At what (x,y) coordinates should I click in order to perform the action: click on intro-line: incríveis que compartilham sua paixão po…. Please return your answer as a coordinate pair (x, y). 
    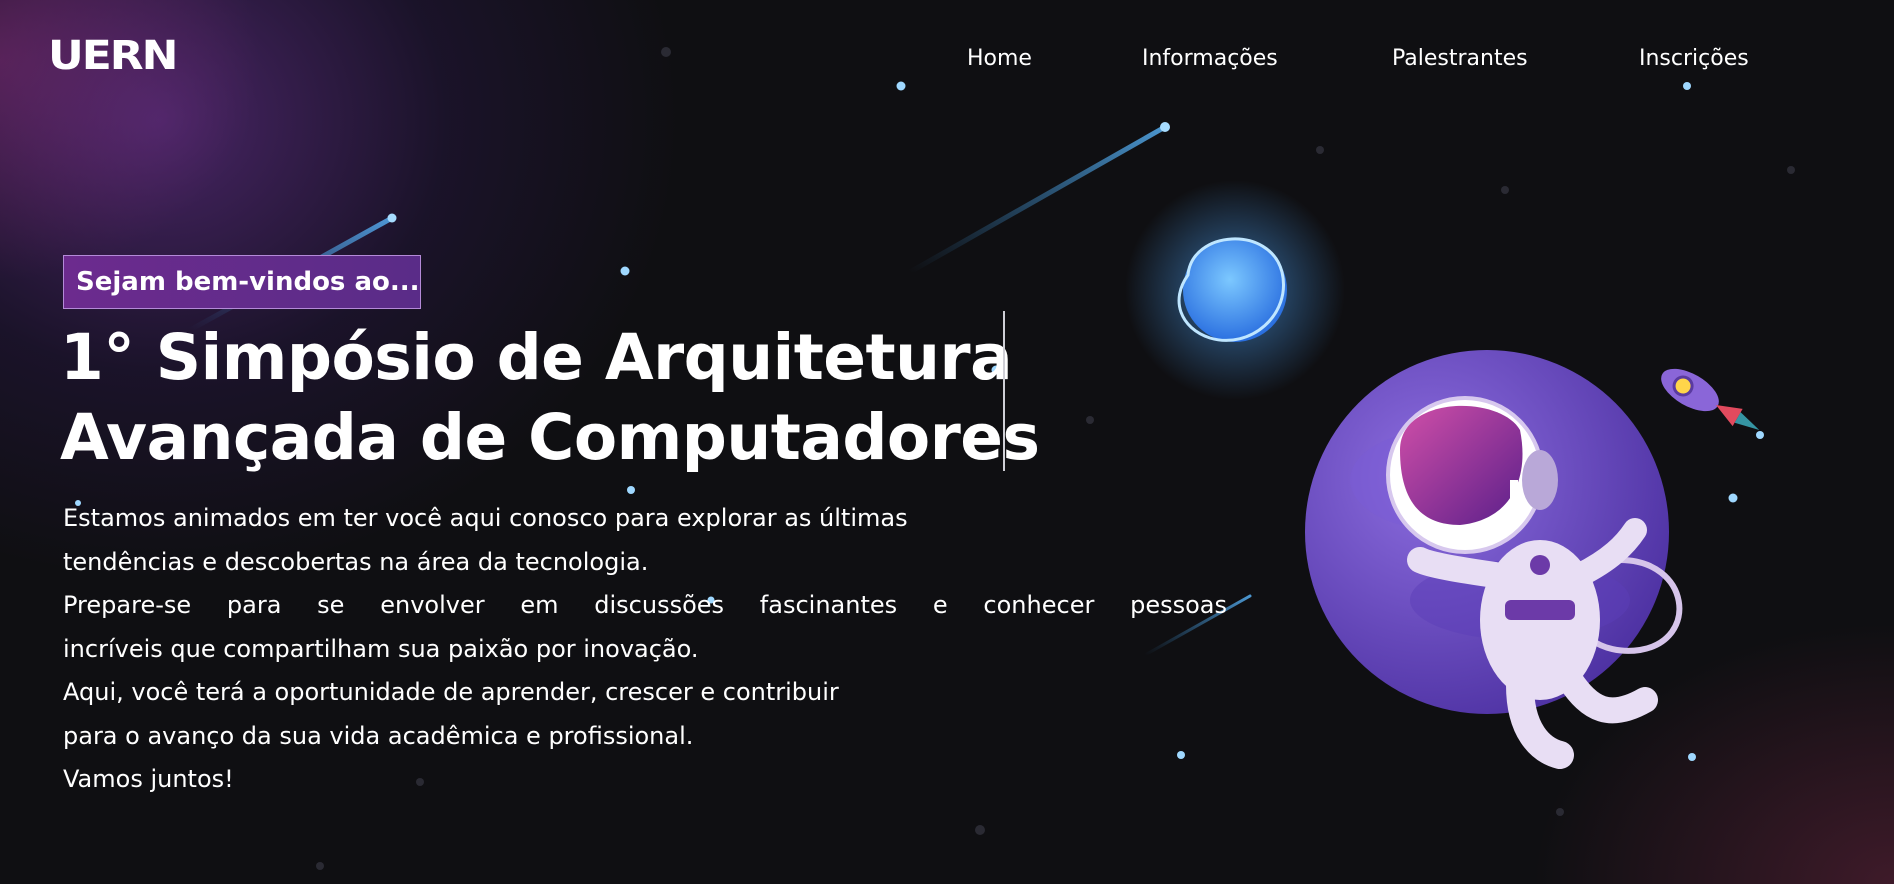
    Looking at the image, I should click on (381, 648).